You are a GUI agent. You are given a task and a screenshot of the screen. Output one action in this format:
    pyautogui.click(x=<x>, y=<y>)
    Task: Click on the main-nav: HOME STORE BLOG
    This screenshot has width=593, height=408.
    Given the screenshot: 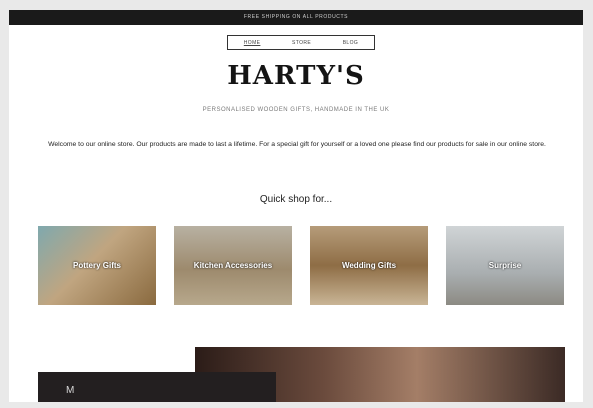 What is the action you would take?
    pyautogui.click(x=301, y=42)
    